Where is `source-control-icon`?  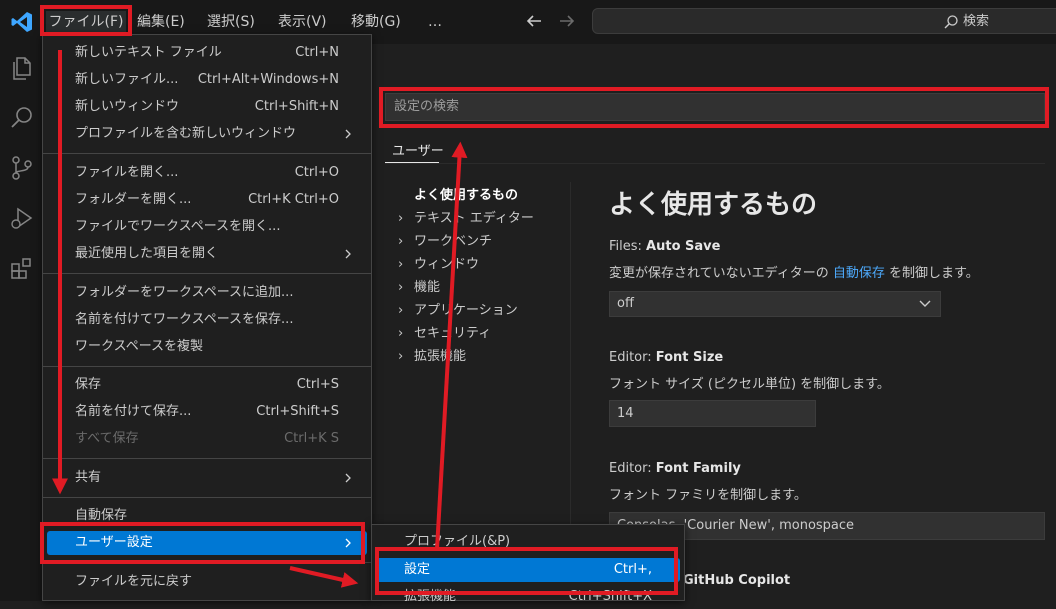 source-control-icon is located at coordinates (22, 168).